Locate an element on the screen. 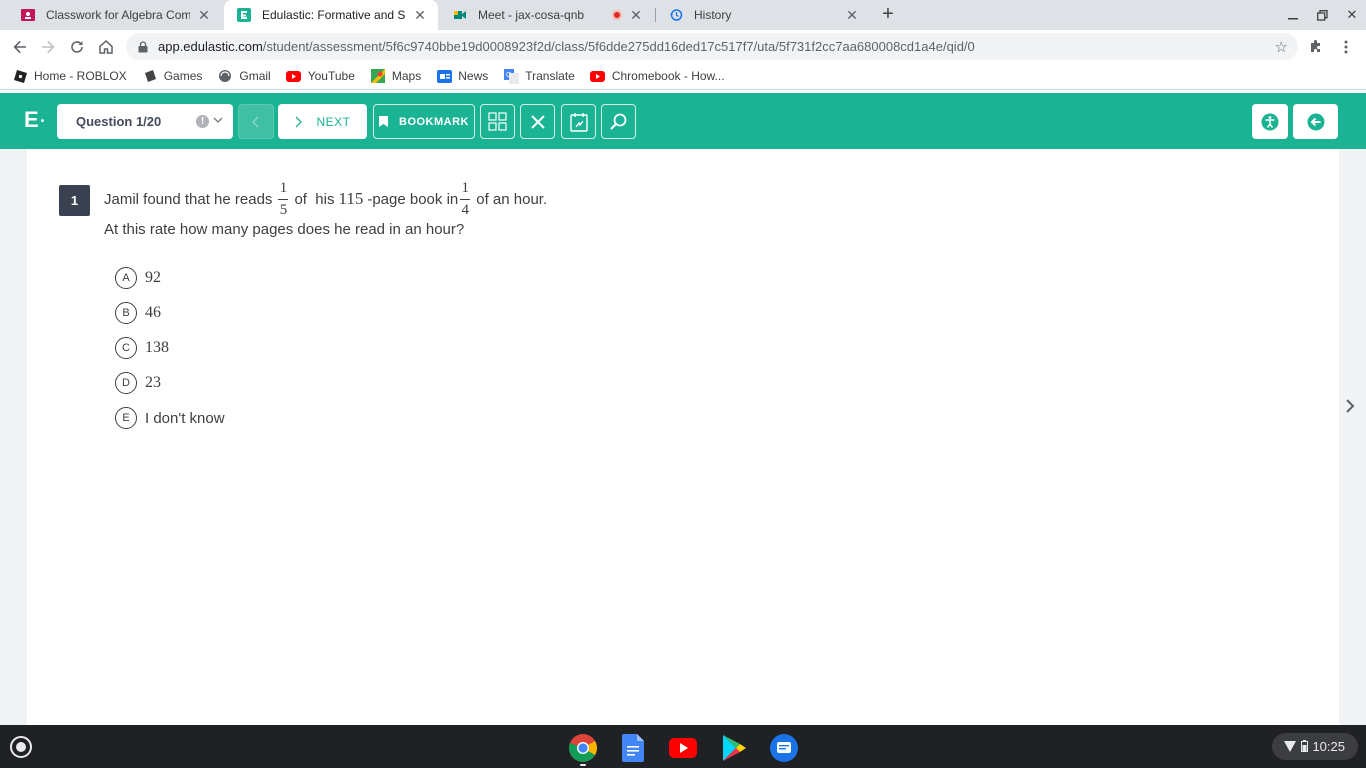 This screenshot has height=768, width=1366. bookmark-label: Maps is located at coordinates (406, 76).